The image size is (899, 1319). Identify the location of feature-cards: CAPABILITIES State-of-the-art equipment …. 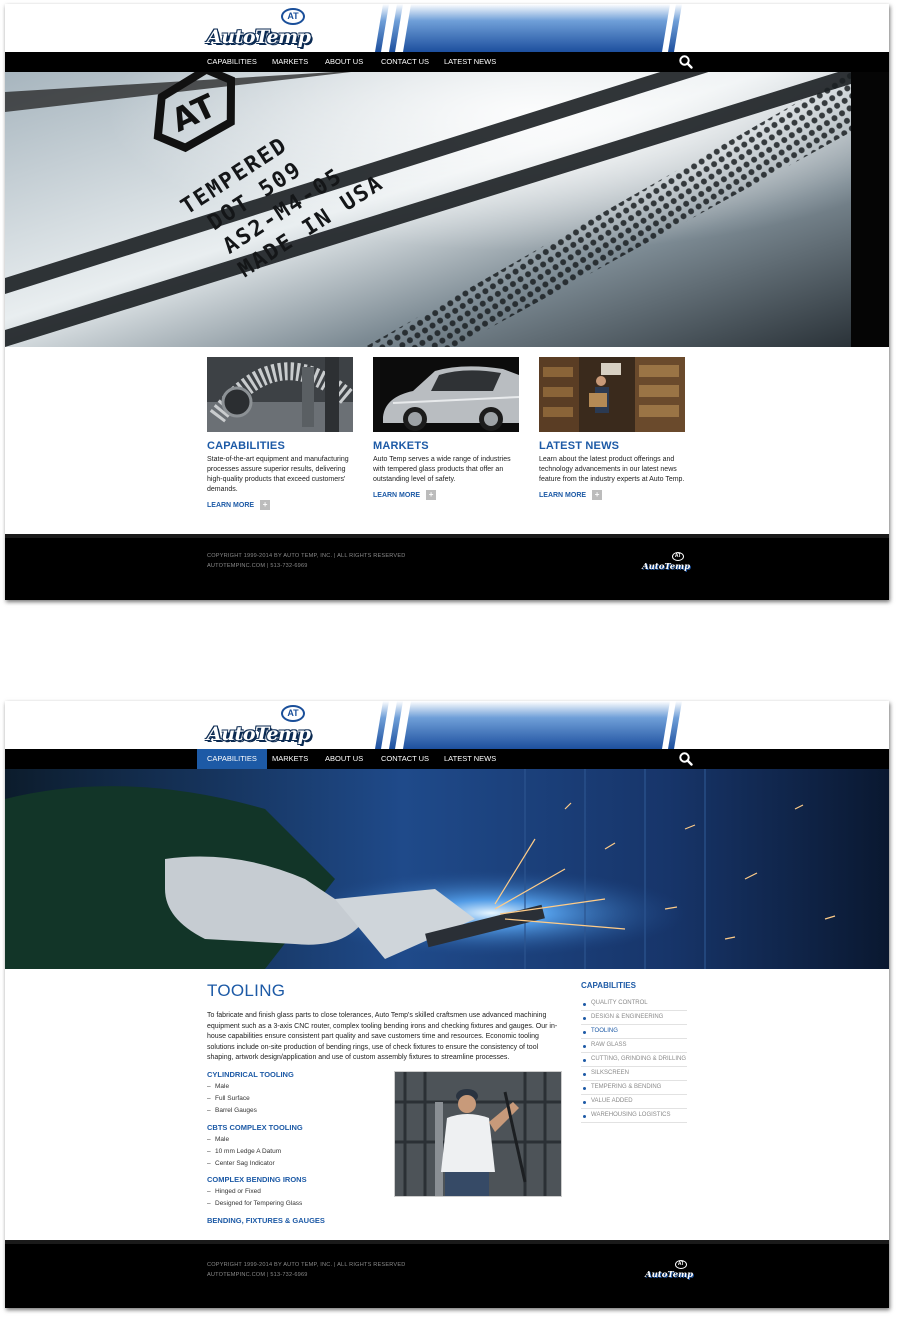
(452, 442).